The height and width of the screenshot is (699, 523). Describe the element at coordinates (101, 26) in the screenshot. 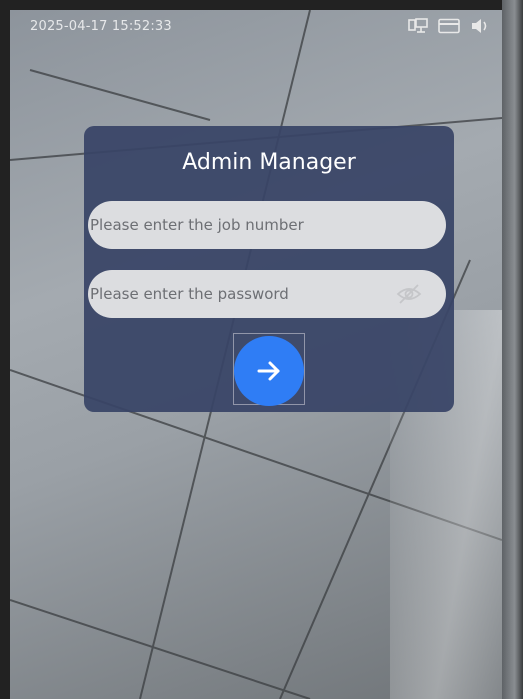

I see `status-datetime: 2025-04-17 15:52:33` at that location.